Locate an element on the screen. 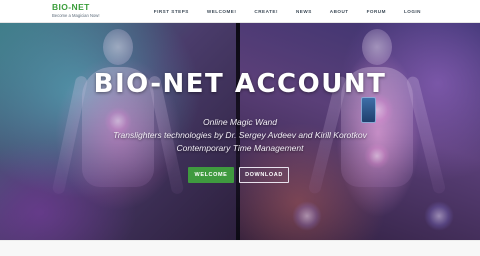 This screenshot has height=256, width=480. hero-line-time-management: Contemporary Time Management is located at coordinates (240, 148).